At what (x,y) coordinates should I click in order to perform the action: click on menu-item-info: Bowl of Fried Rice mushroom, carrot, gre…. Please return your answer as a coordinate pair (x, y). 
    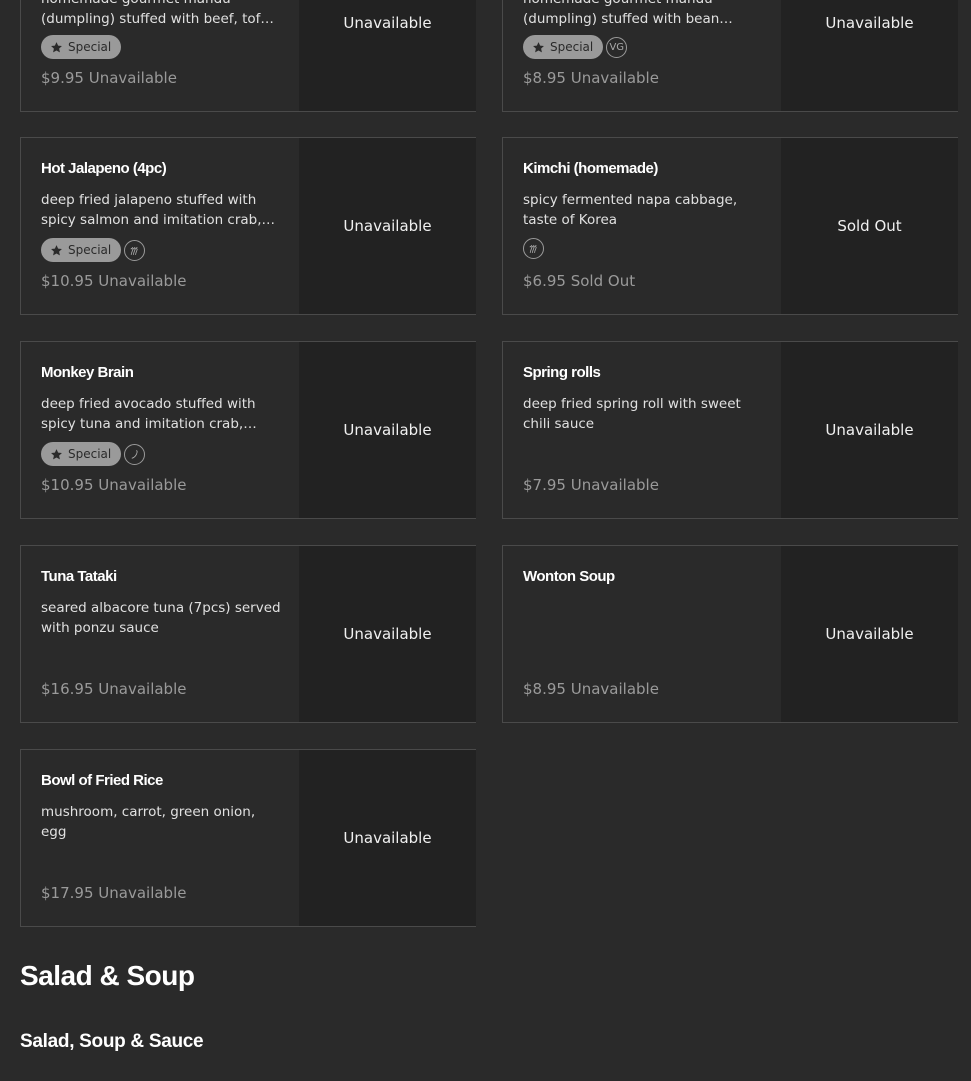
    Looking at the image, I should click on (160, 838).